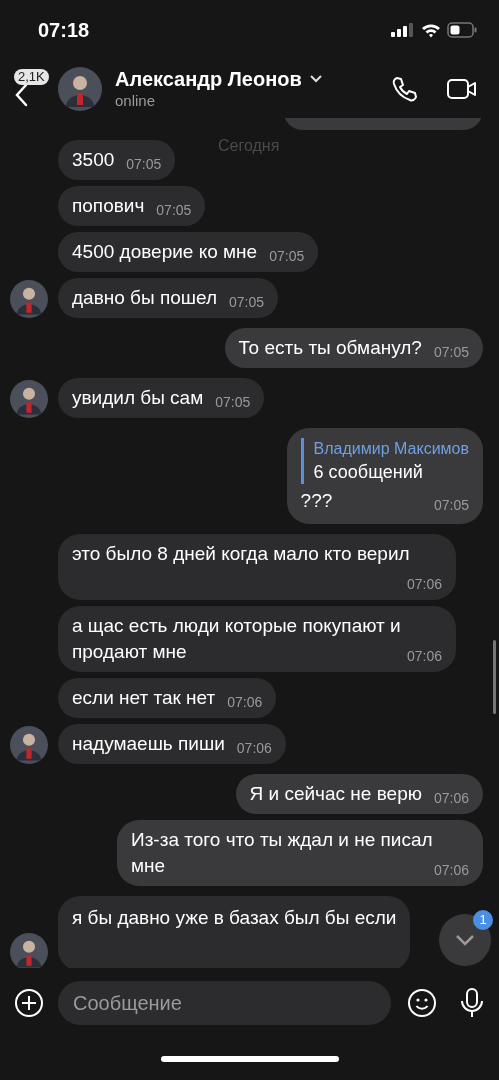 The image size is (499, 1080). What do you see at coordinates (29, 1003) in the screenshot?
I see `add-icon` at bounding box center [29, 1003].